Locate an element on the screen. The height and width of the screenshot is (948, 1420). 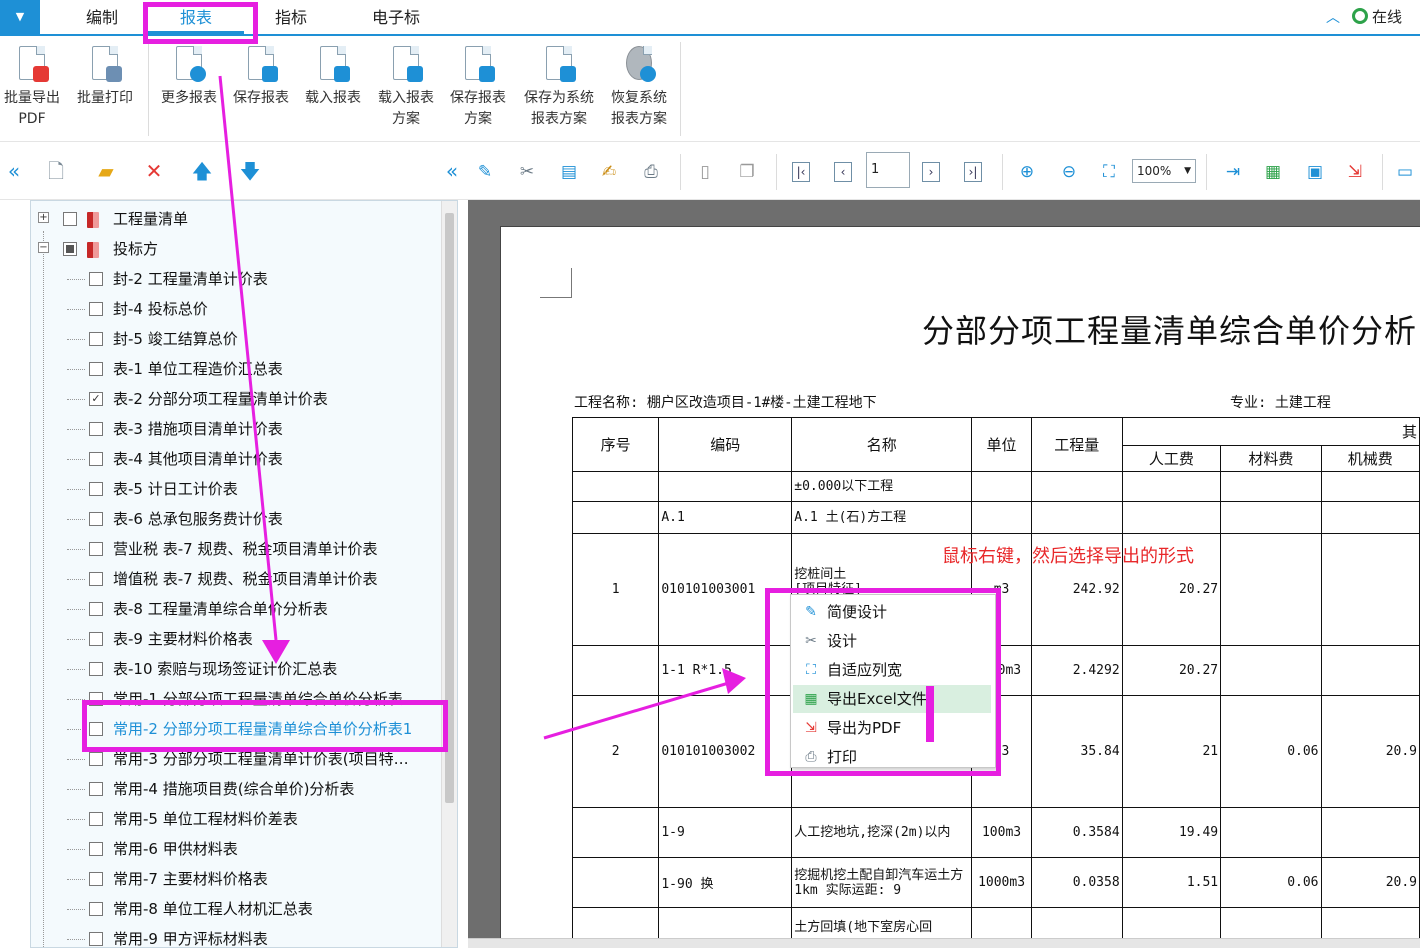
ribbon-label: 更多报表 is located at coordinates (189, 98).